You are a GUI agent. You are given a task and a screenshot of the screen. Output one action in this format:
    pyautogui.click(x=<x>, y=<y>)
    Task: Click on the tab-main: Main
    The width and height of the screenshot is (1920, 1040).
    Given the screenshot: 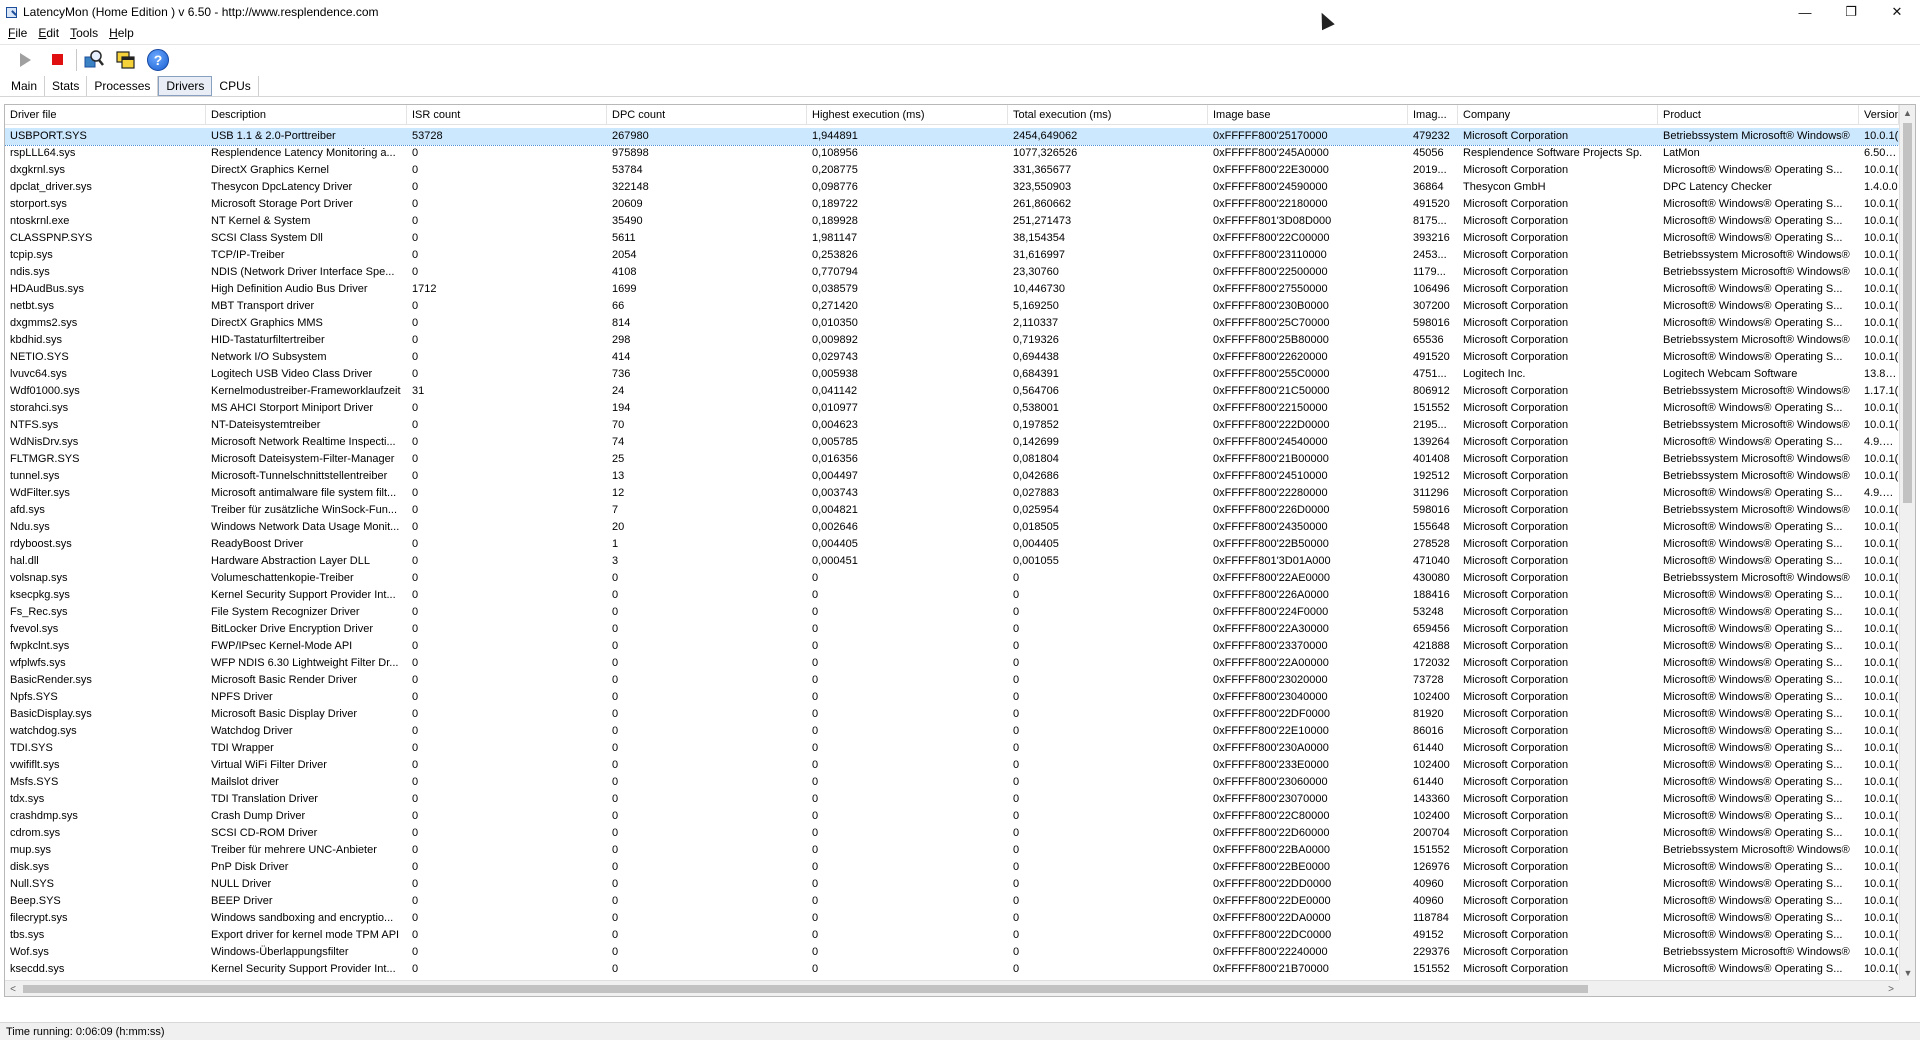 What is the action you would take?
    pyautogui.click(x=25, y=86)
    